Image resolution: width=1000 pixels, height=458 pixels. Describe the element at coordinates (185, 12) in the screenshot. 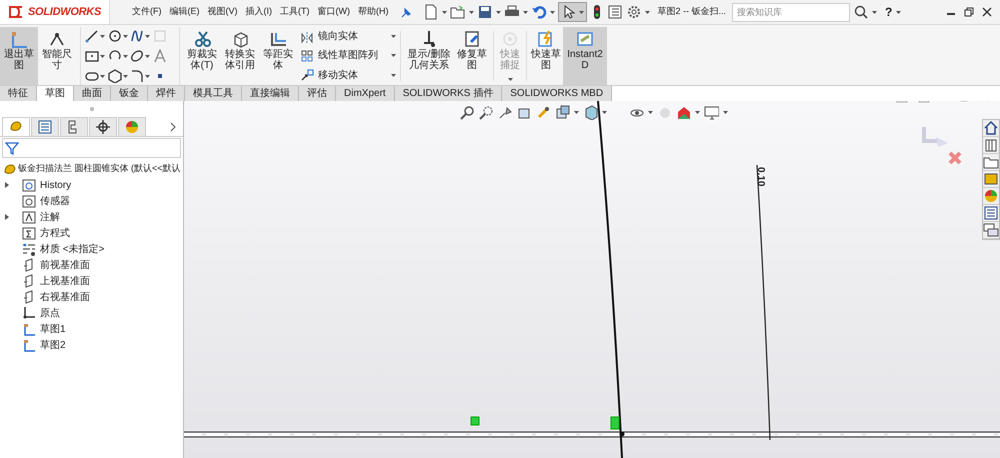

I see `menu-item: 编辑(E)` at that location.